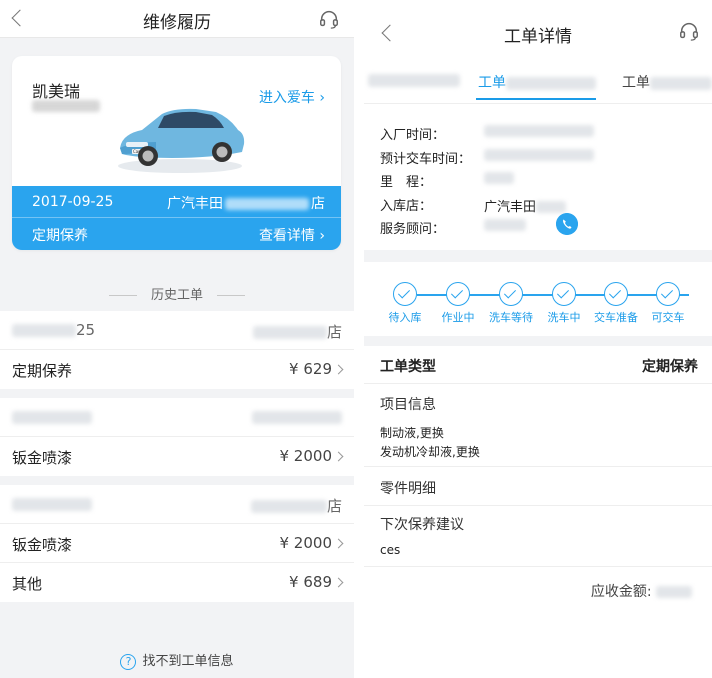 This screenshot has width=712, height=678. What do you see at coordinates (176, 218) in the screenshot?
I see `latest-service-bar: 2017-09-25 广汽丰田店 定期保养 查看详情 ›` at bounding box center [176, 218].